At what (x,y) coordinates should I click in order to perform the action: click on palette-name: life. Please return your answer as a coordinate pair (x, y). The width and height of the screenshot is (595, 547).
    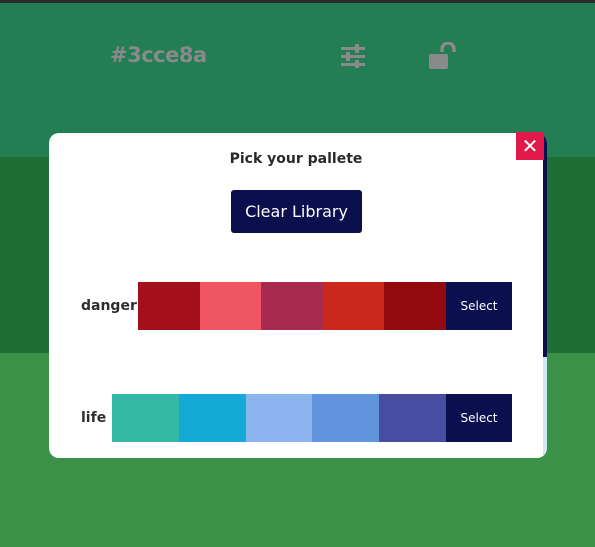
    Looking at the image, I should click on (94, 418).